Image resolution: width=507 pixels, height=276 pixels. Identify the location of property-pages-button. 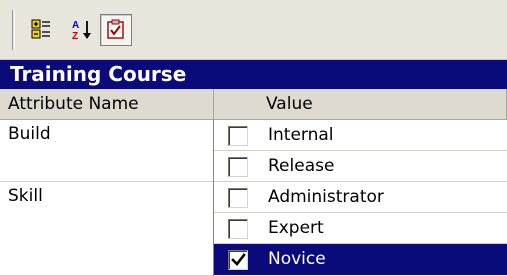
(116, 30).